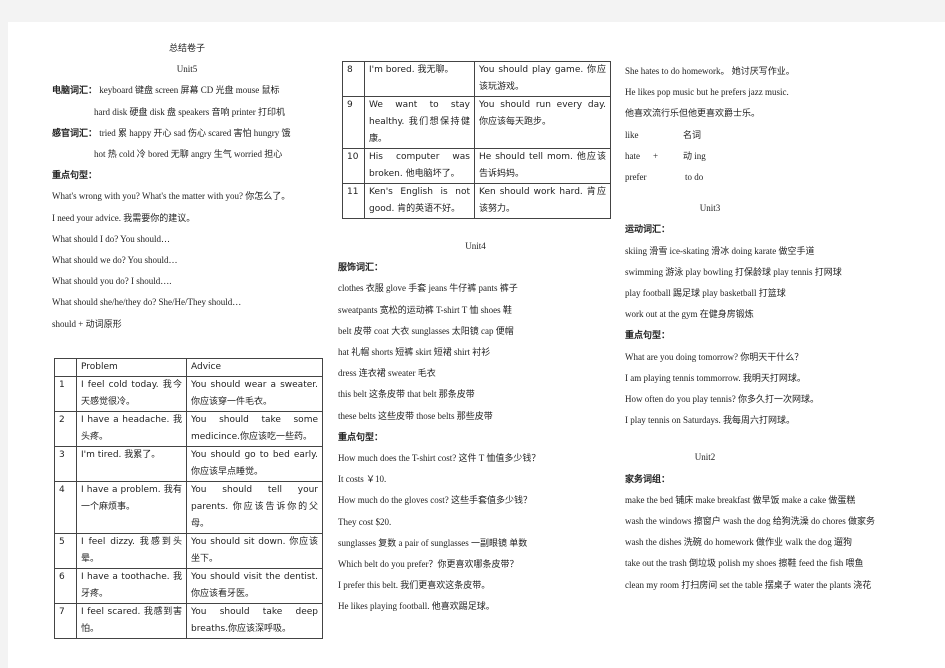 This screenshot has width=945, height=668. What do you see at coordinates (689, 314) in the screenshot?
I see `sports-vocab-line: work out at the gym 在健身房锻炼` at bounding box center [689, 314].